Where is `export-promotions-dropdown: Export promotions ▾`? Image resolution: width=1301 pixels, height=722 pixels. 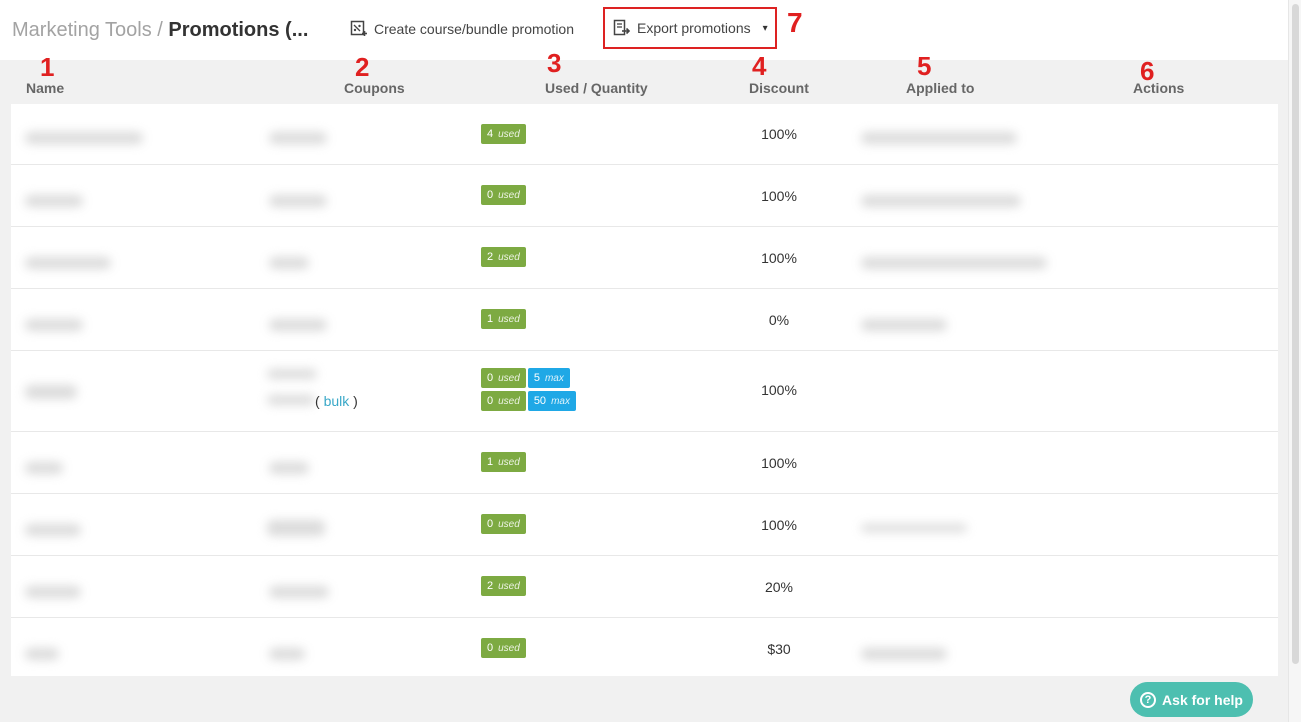
export-promotions-dropdown: Export promotions ▾ is located at coordinates (690, 28).